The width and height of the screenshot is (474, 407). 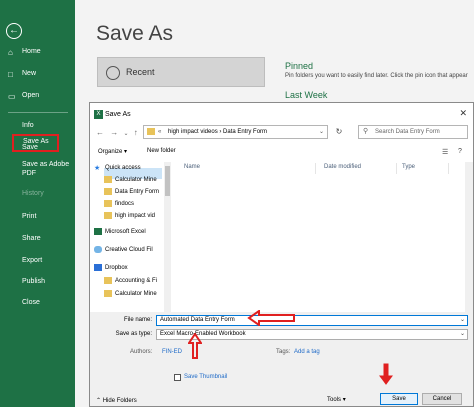 What do you see at coordinates (119, 401) in the screenshot?
I see `hide-folders-label: Hide Folders` at bounding box center [119, 401].